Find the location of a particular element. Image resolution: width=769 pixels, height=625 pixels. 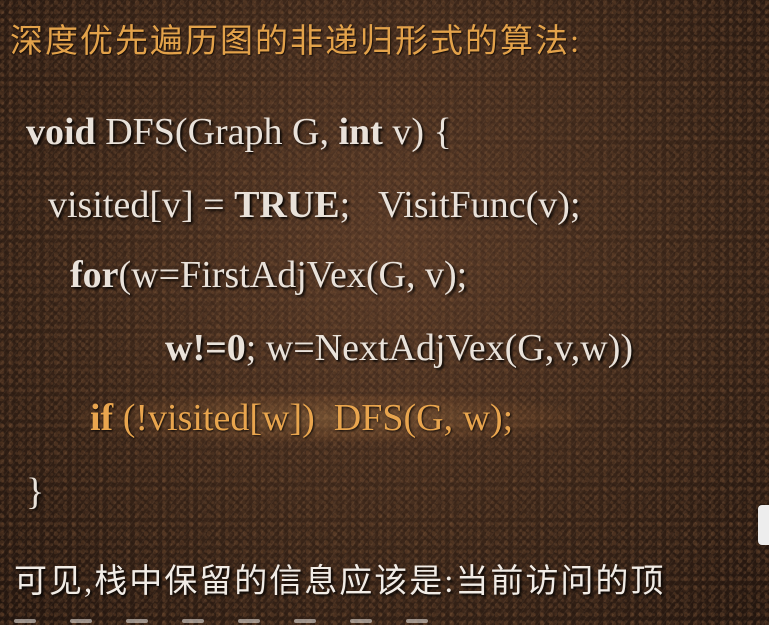

footer-note: 可见,栈中保留的信息应该是:当前访问的顶 is located at coordinates (340, 582).